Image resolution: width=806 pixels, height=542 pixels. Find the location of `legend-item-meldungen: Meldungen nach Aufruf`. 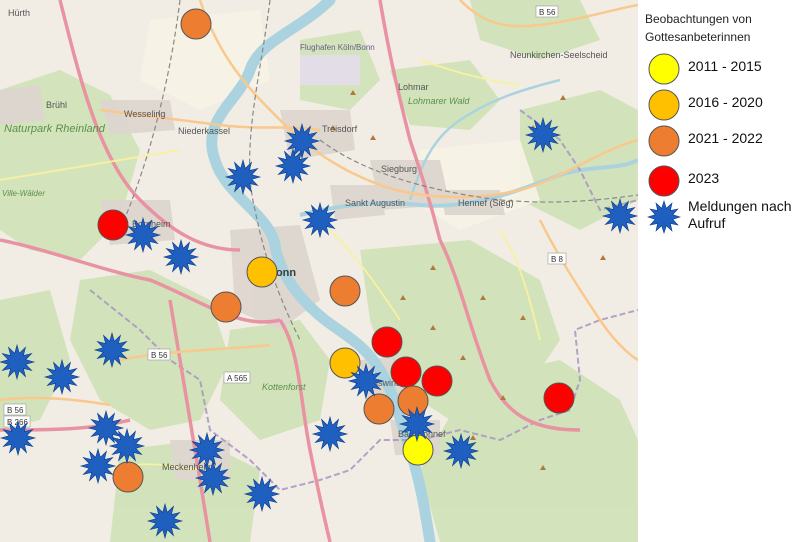

legend-item-meldungen: Meldungen nach Aufruf is located at coordinates (723, 218).